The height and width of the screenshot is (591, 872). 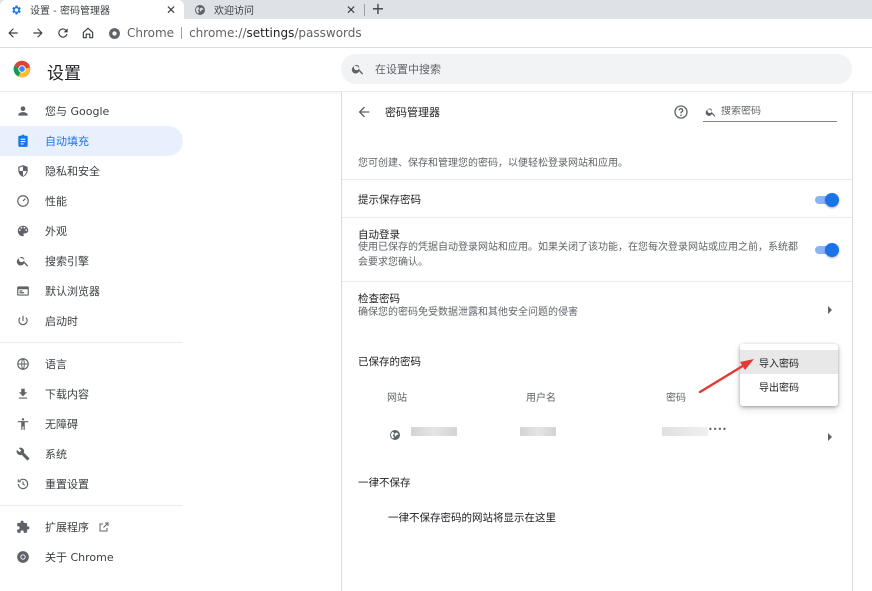 What do you see at coordinates (472, 518) in the screenshot?
I see `never-saved-empty-note: 一律不保存密码的网站将显示在这里` at bounding box center [472, 518].